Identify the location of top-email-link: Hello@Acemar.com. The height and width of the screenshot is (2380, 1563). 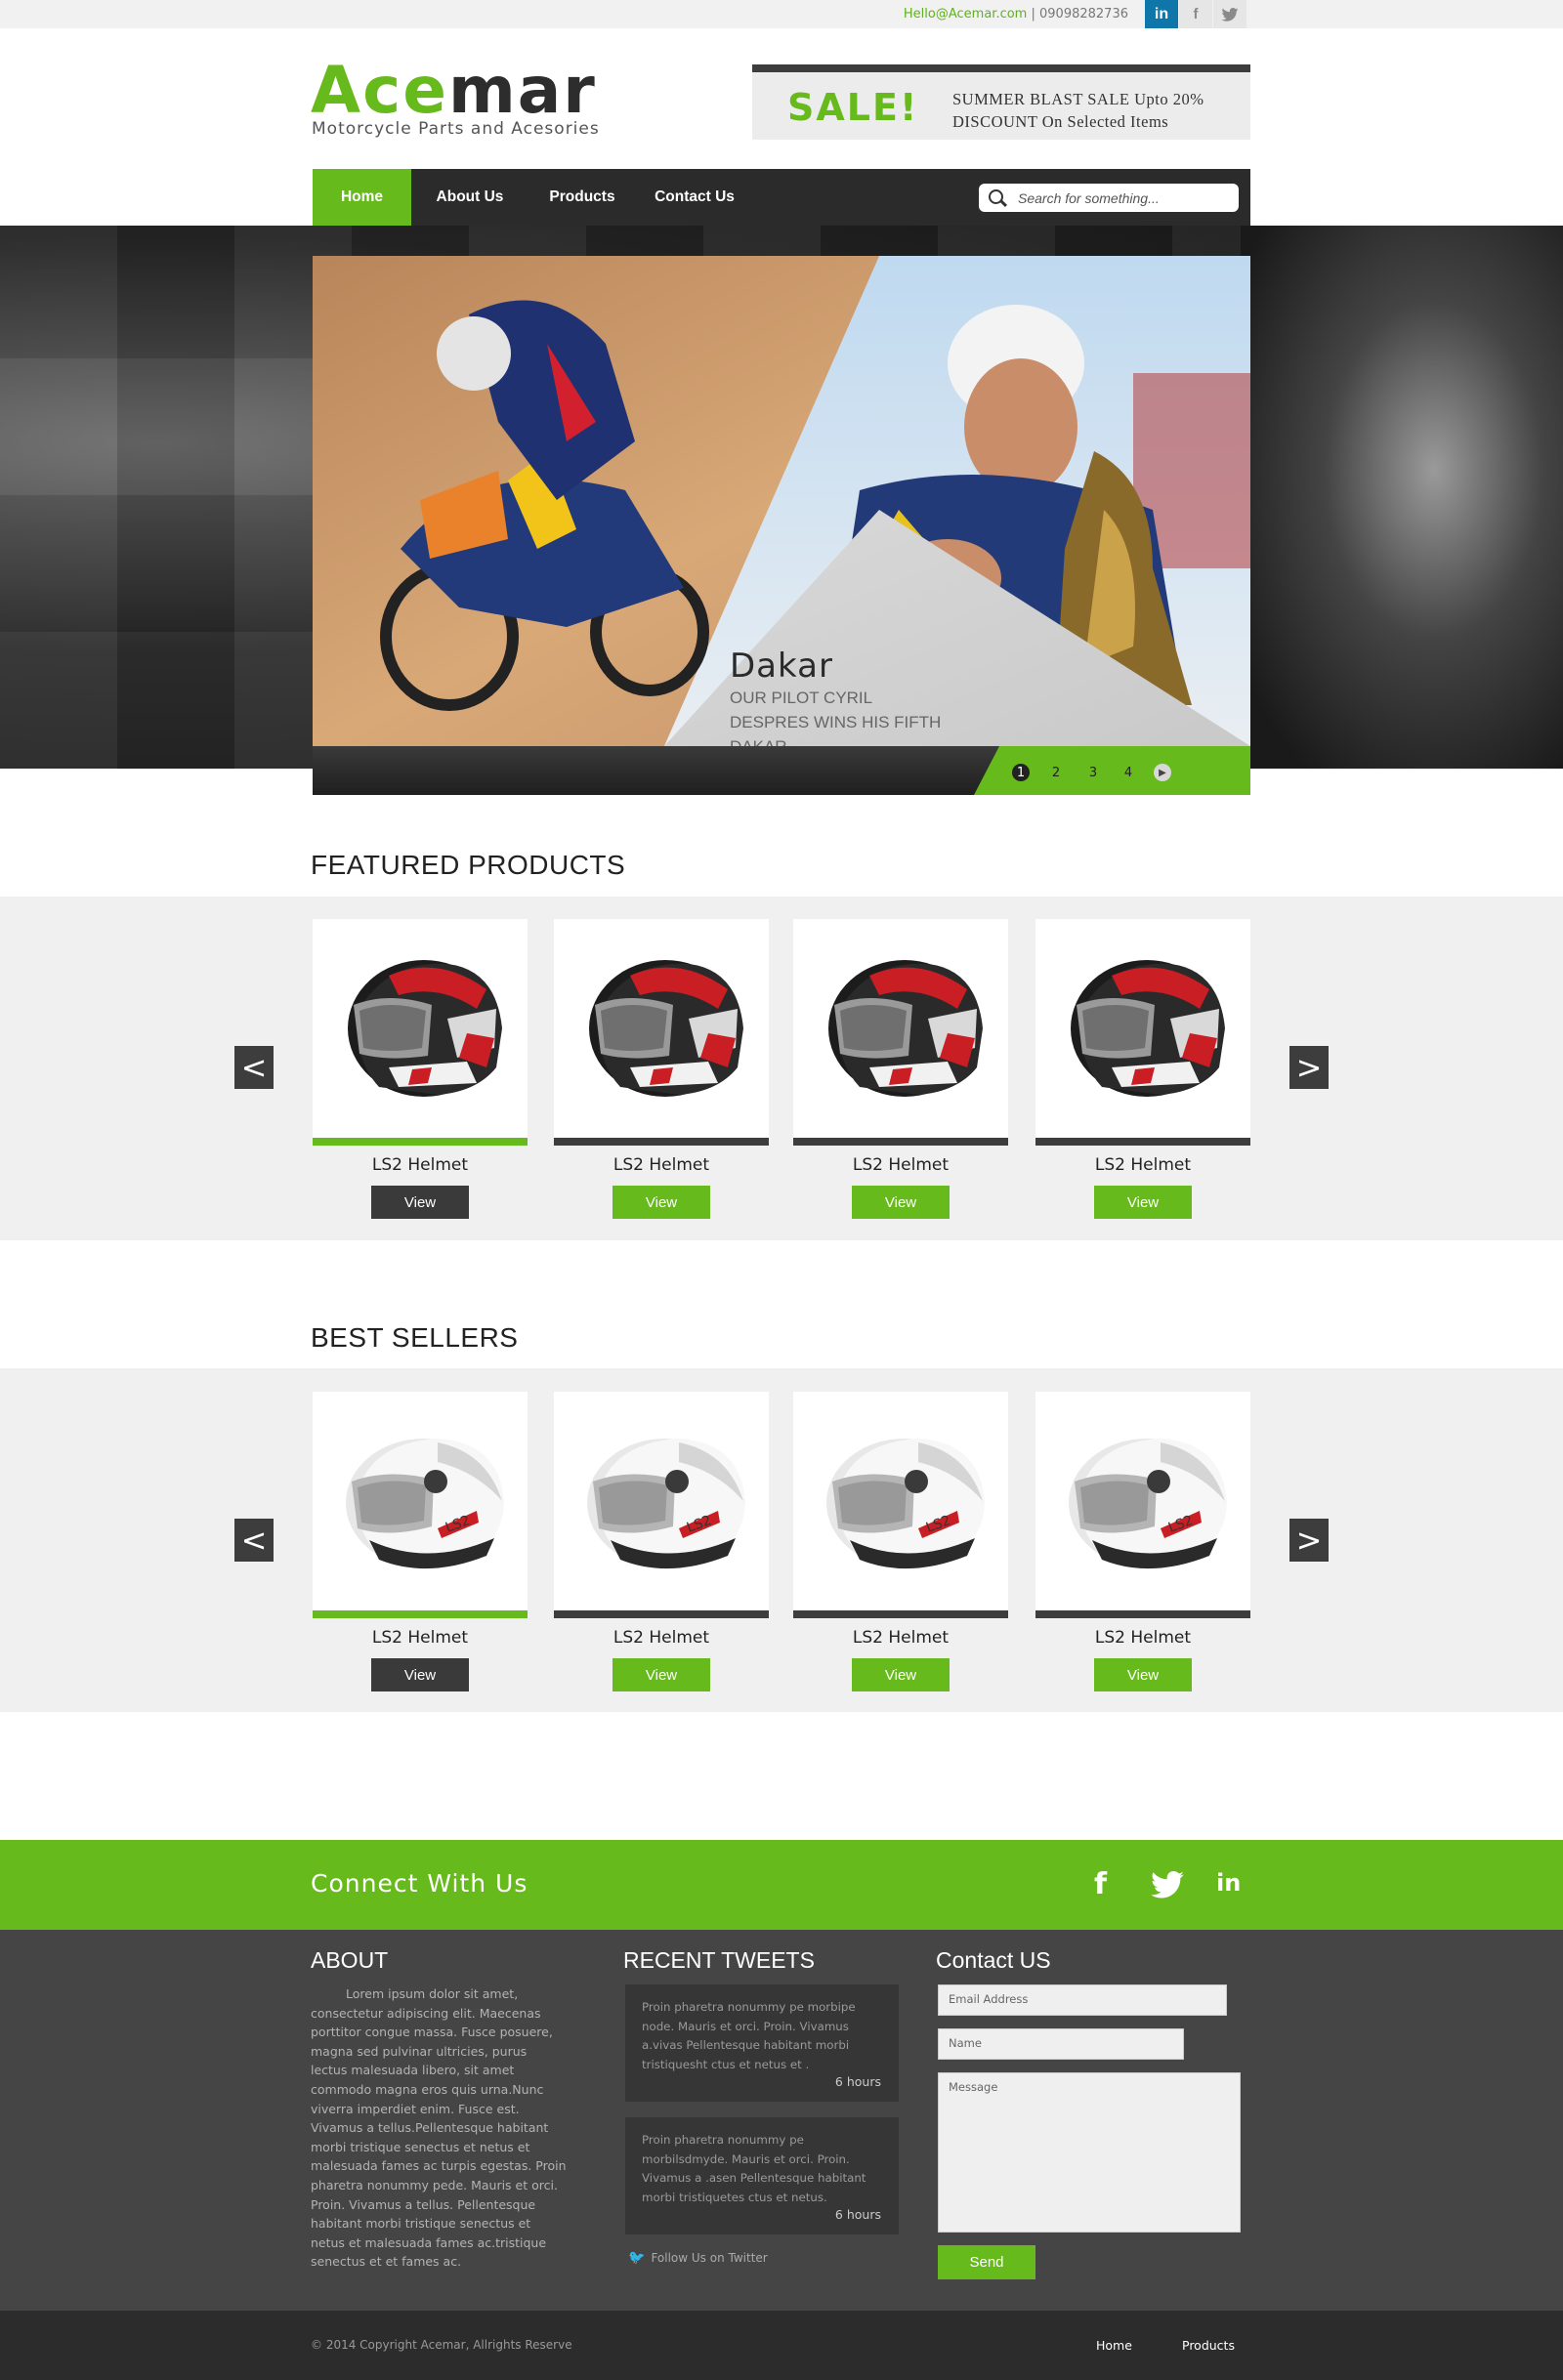
(965, 14).